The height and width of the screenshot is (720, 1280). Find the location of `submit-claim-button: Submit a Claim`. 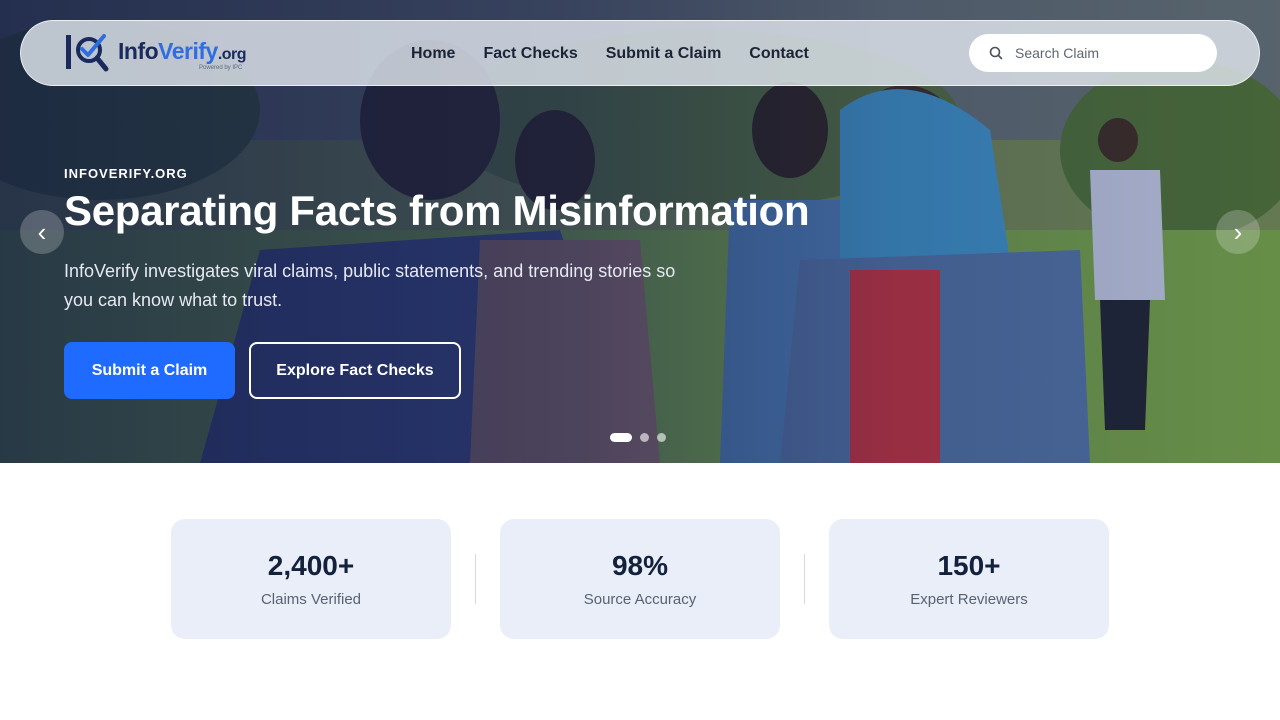

submit-claim-button: Submit a Claim is located at coordinates (149, 370).